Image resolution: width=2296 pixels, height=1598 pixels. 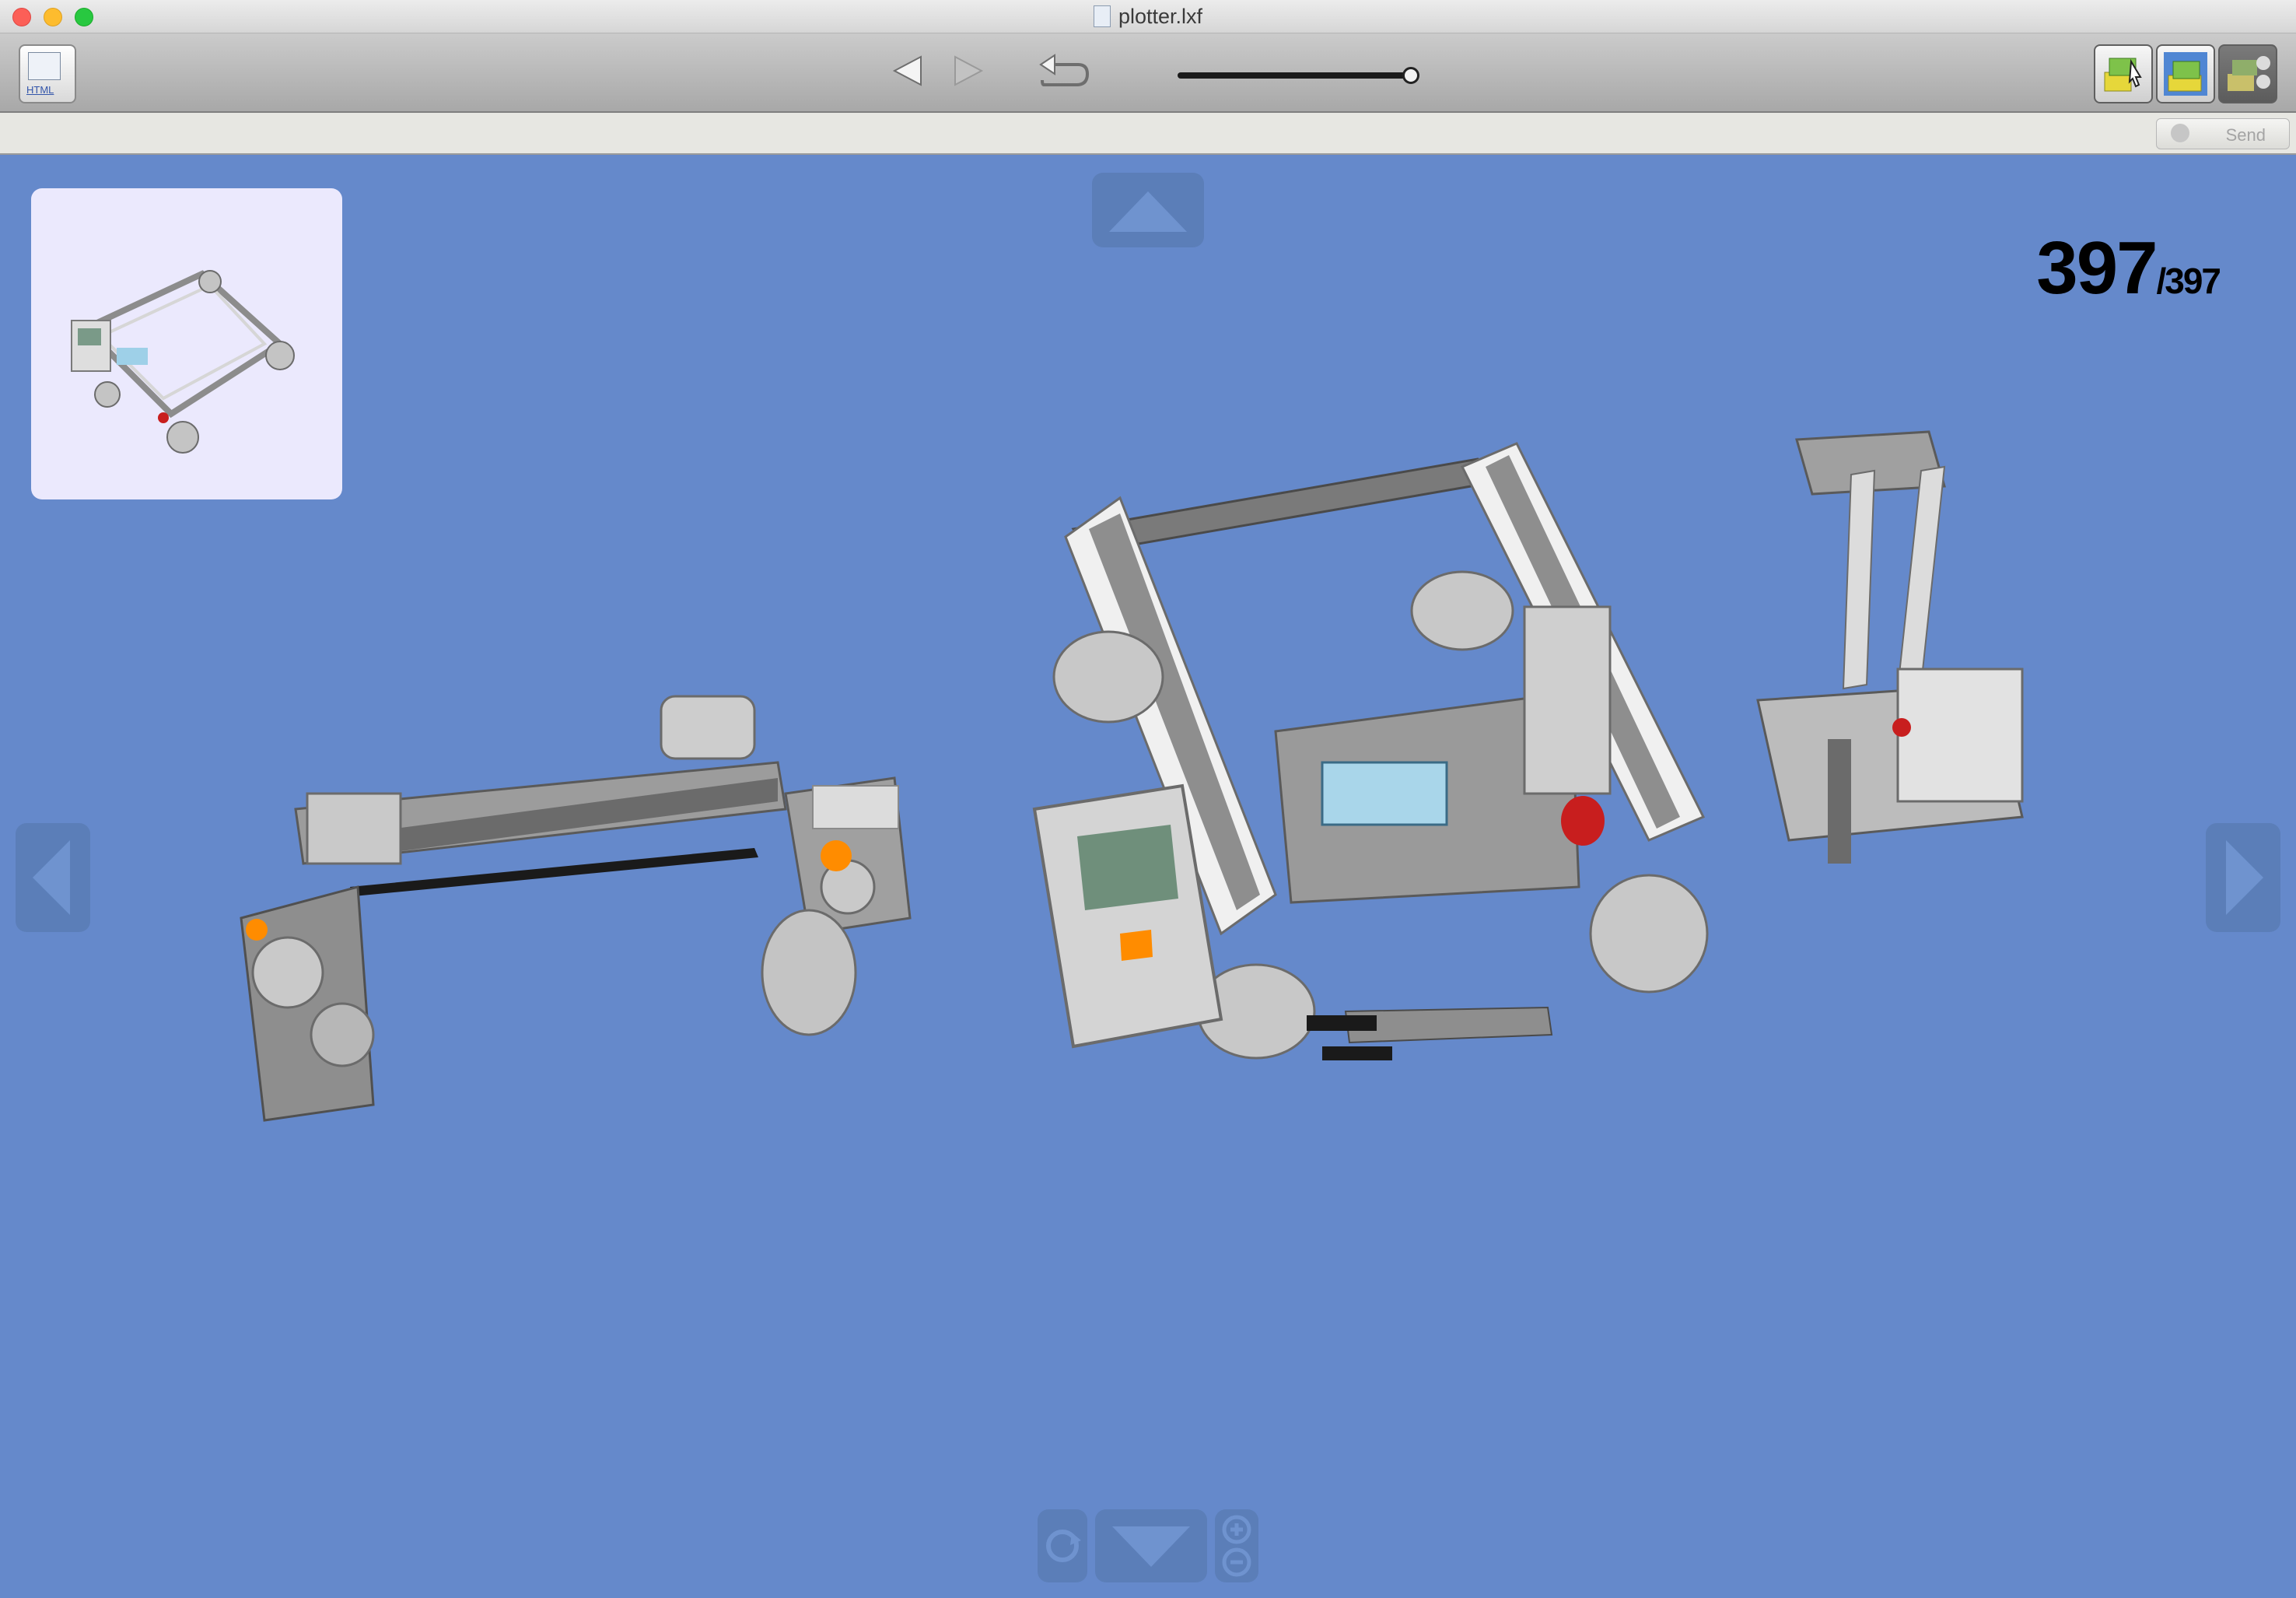 I want to click on step-counter: 397/397, so click(x=2128, y=268).